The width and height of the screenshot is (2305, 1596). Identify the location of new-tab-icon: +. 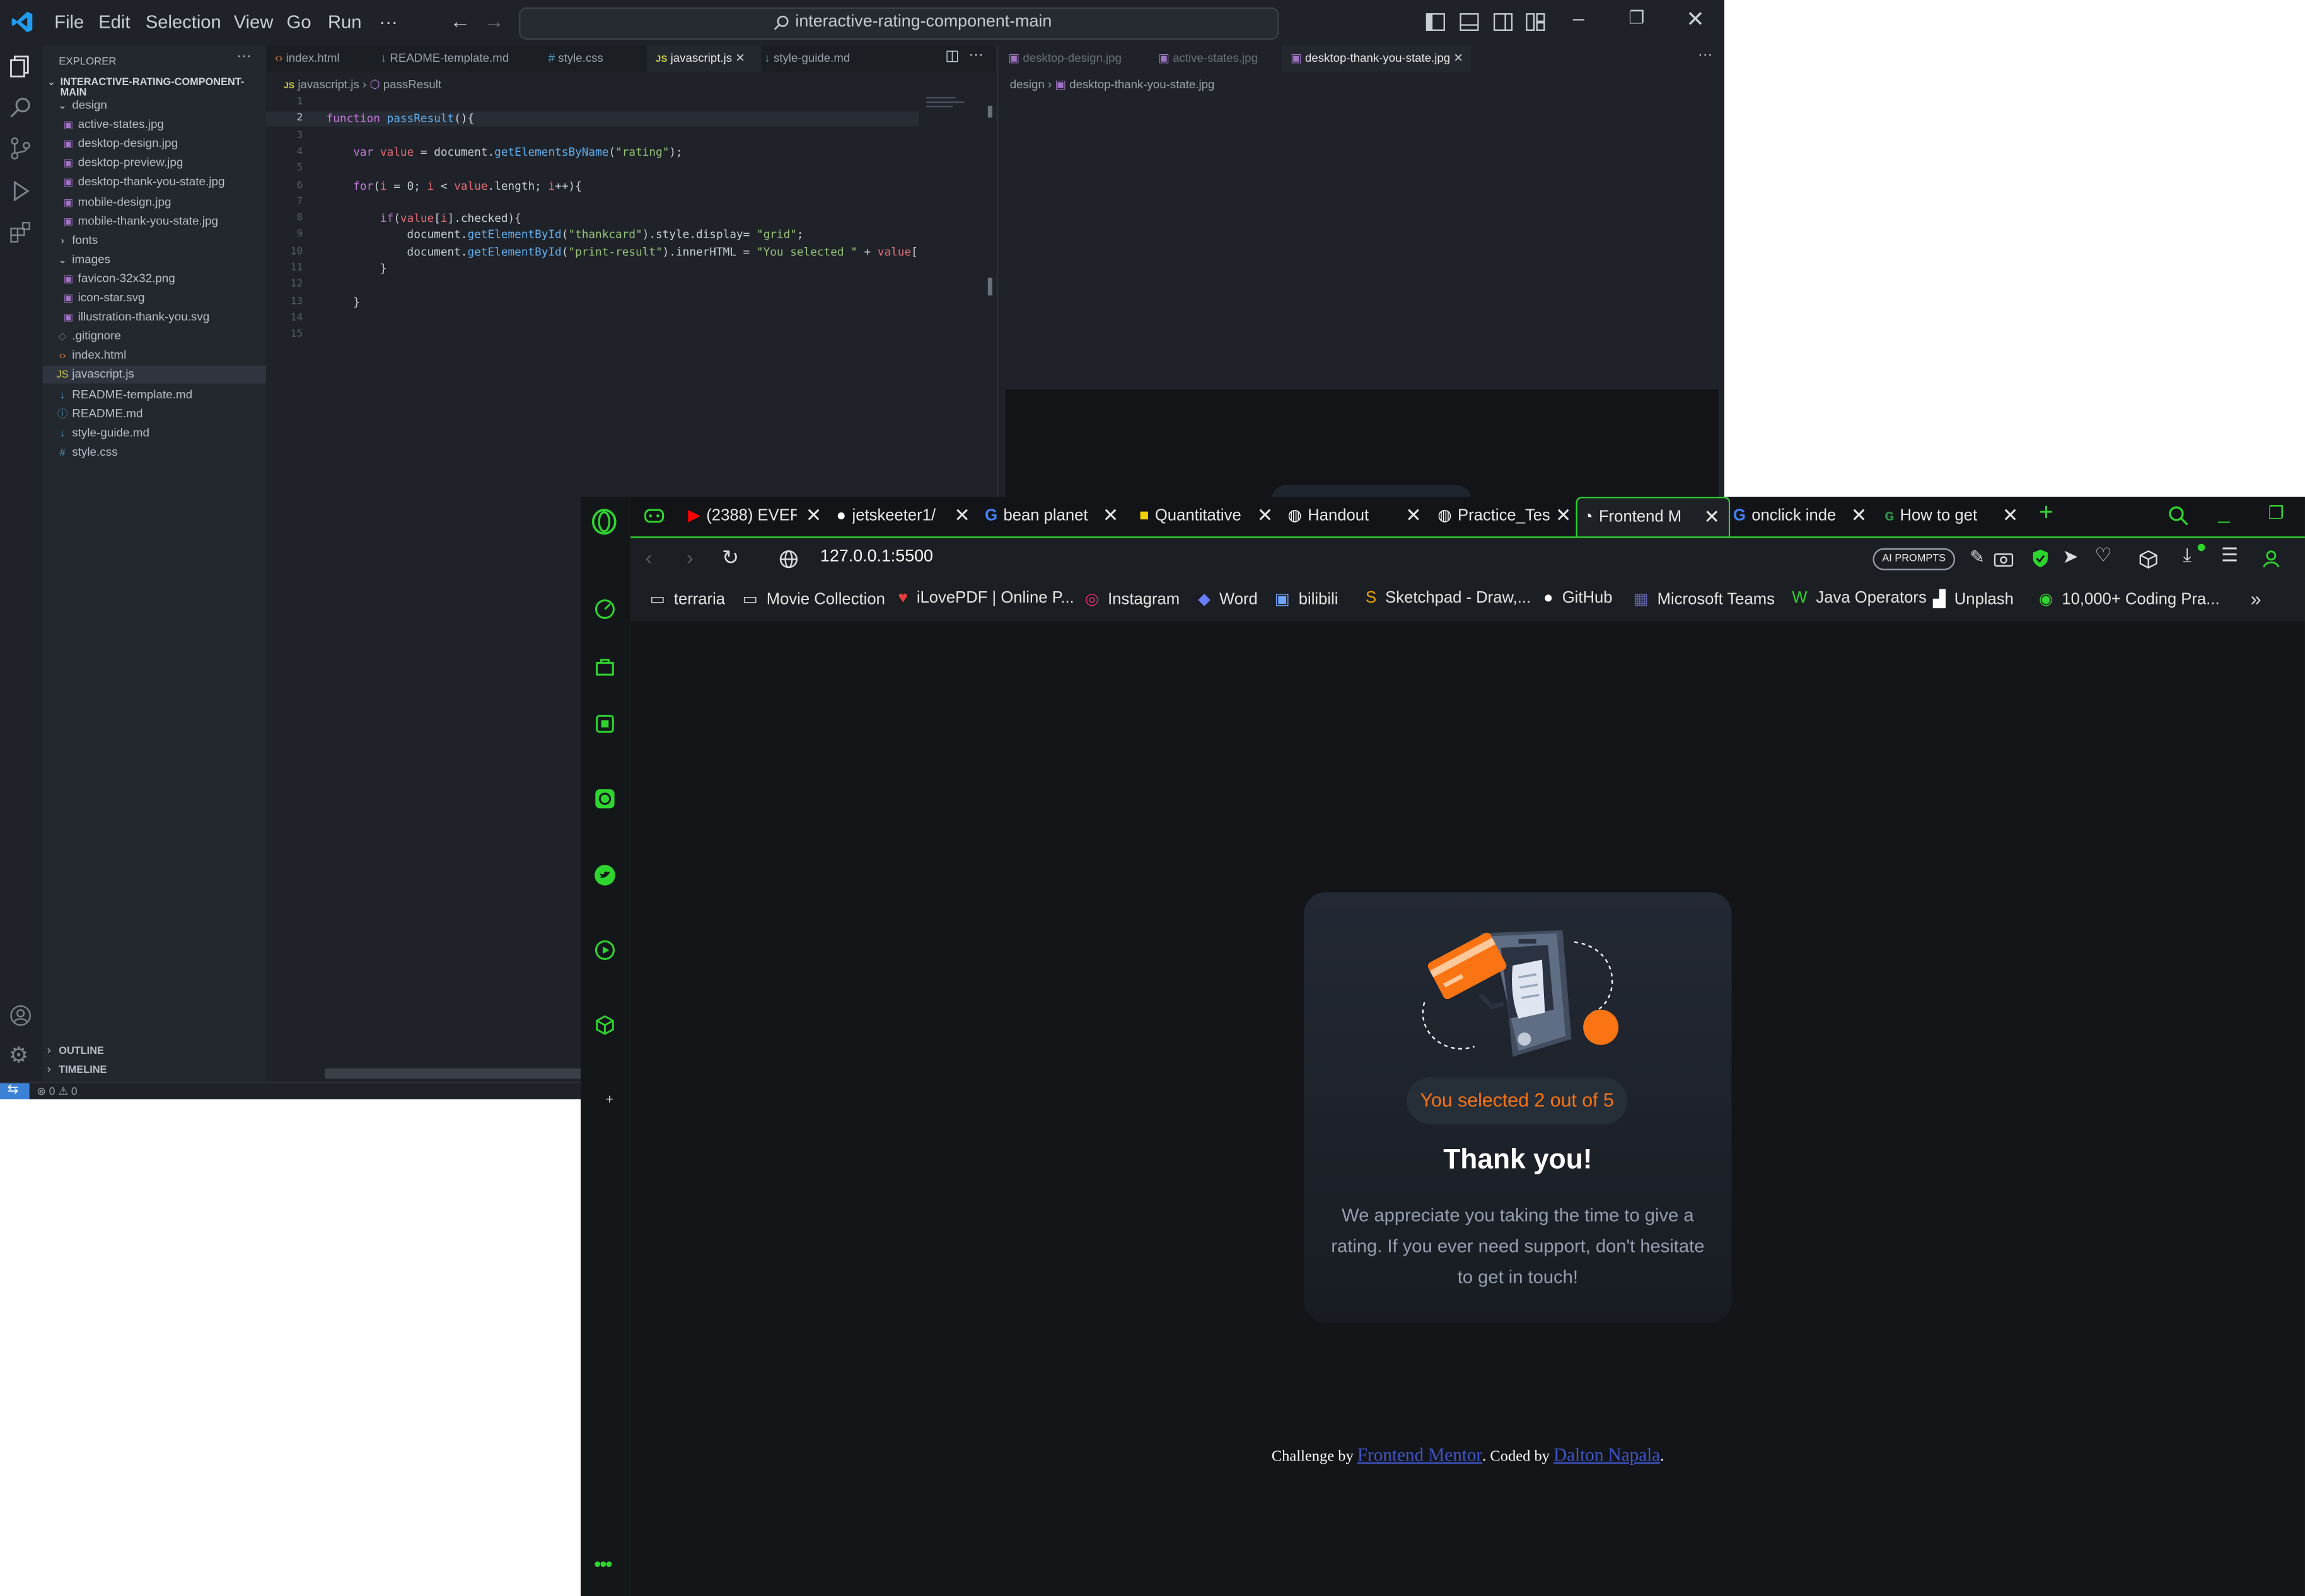
(2046, 513).